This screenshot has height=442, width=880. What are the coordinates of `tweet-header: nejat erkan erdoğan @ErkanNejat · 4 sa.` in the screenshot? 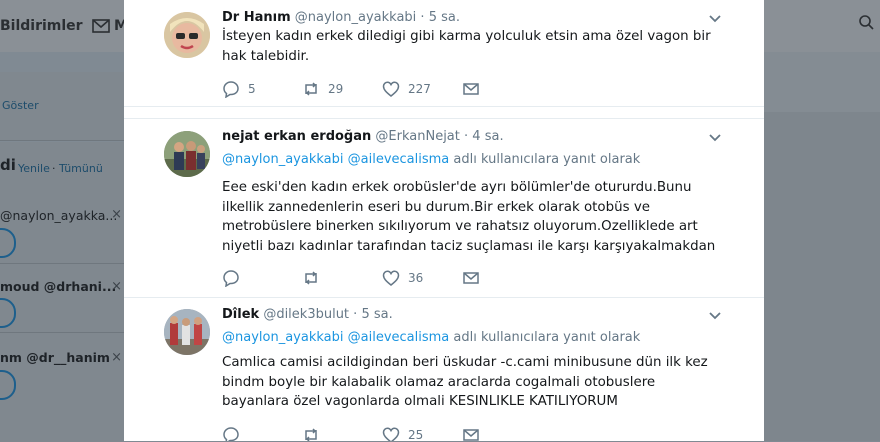 It's located at (363, 136).